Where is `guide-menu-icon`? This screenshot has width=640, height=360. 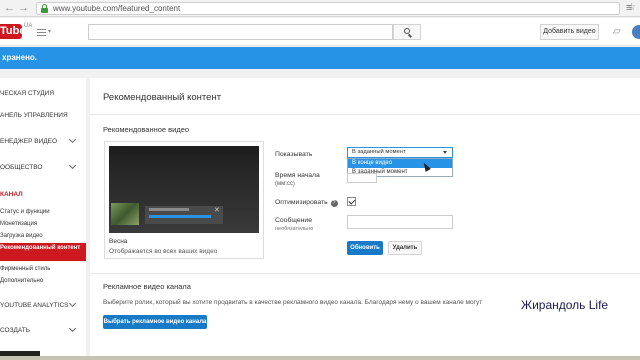
guide-menu-icon is located at coordinates (41, 32).